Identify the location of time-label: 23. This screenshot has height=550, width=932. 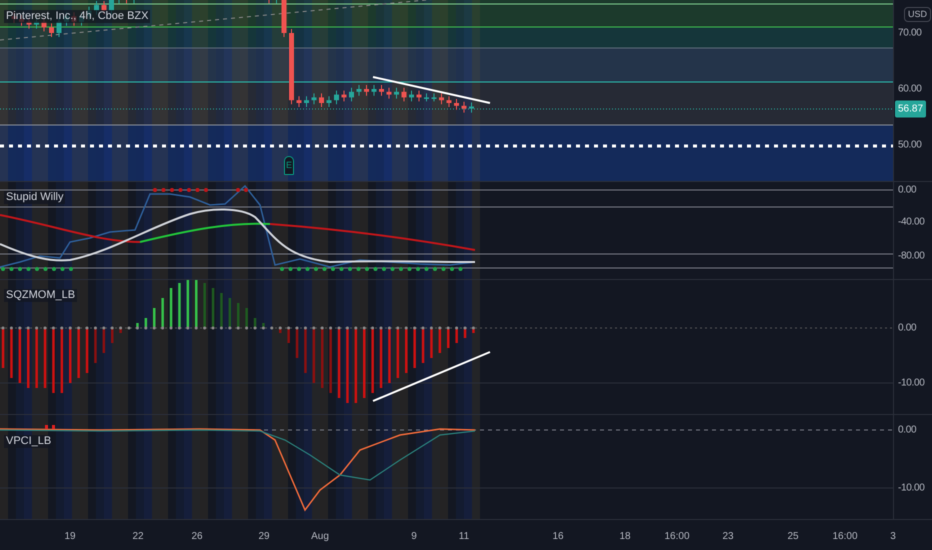
(728, 537).